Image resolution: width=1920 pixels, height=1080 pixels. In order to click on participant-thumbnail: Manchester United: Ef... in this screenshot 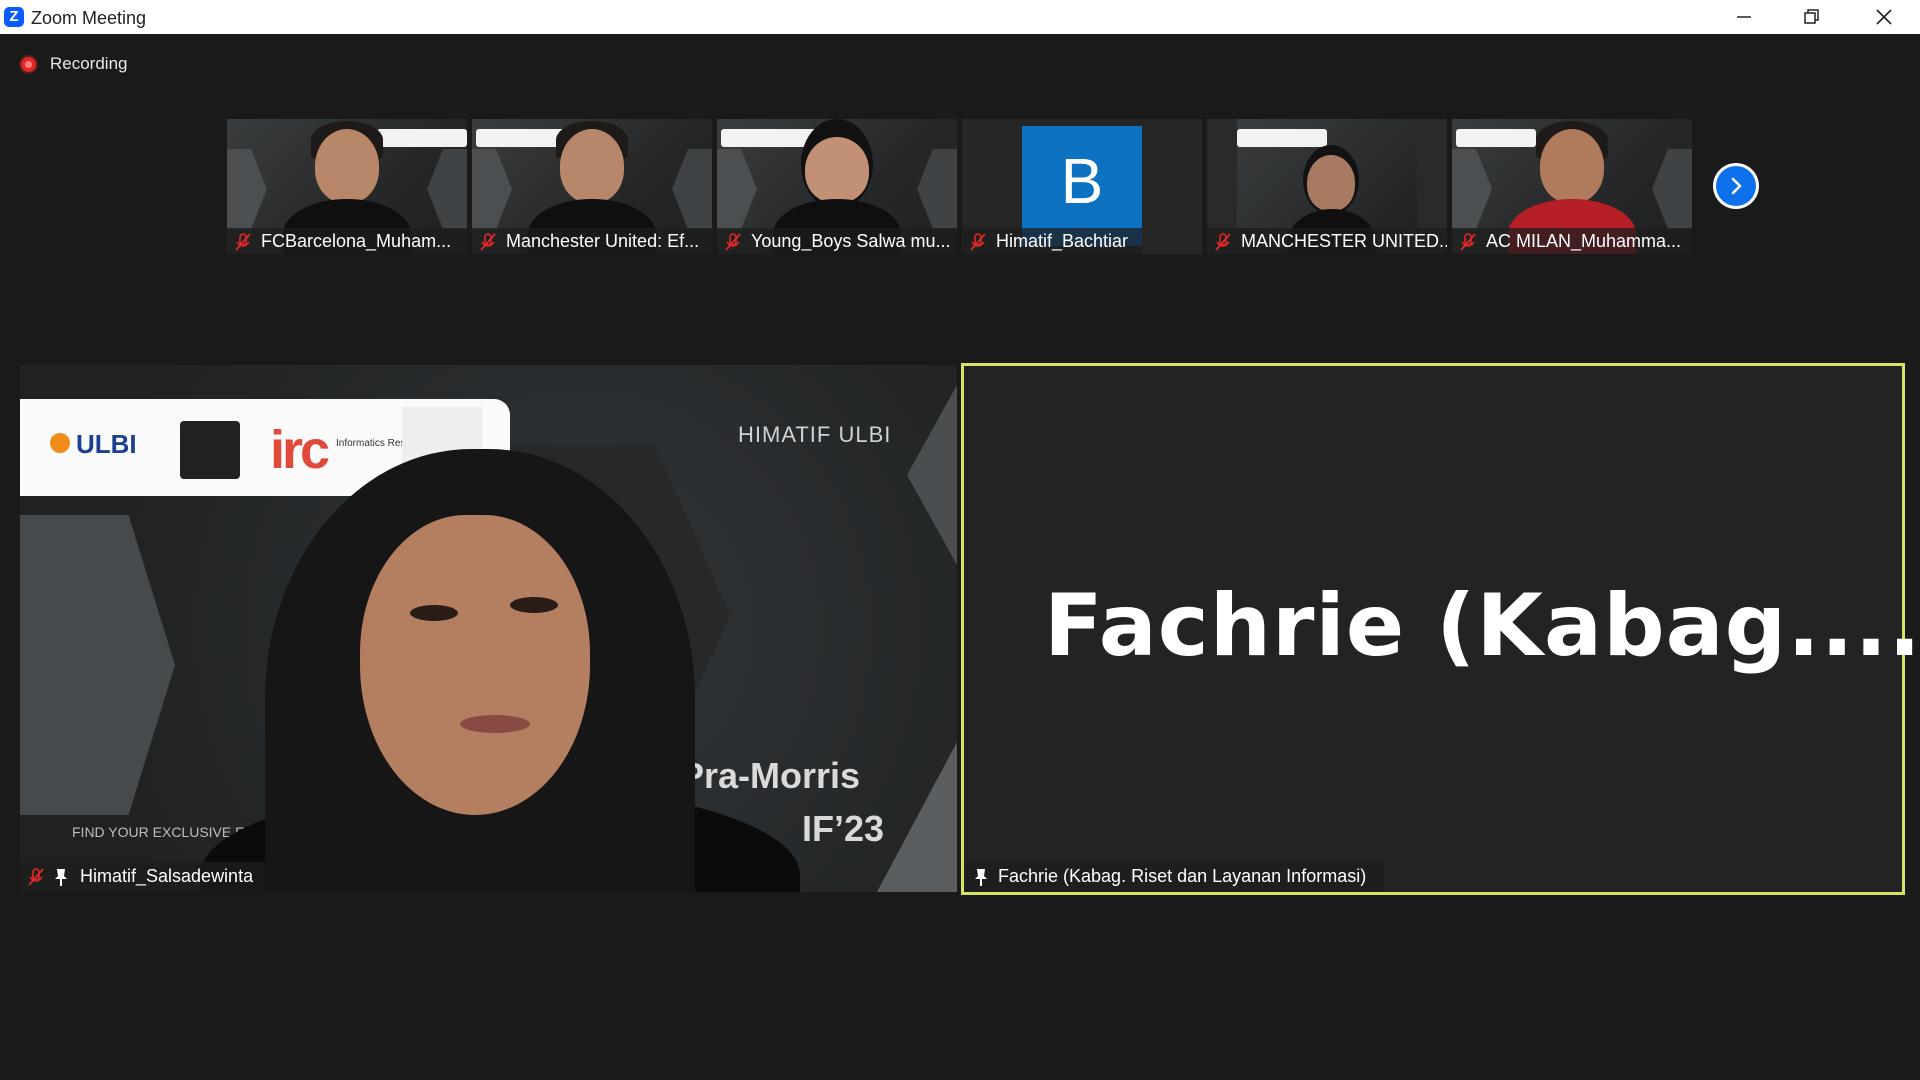, I will do `click(592, 186)`.